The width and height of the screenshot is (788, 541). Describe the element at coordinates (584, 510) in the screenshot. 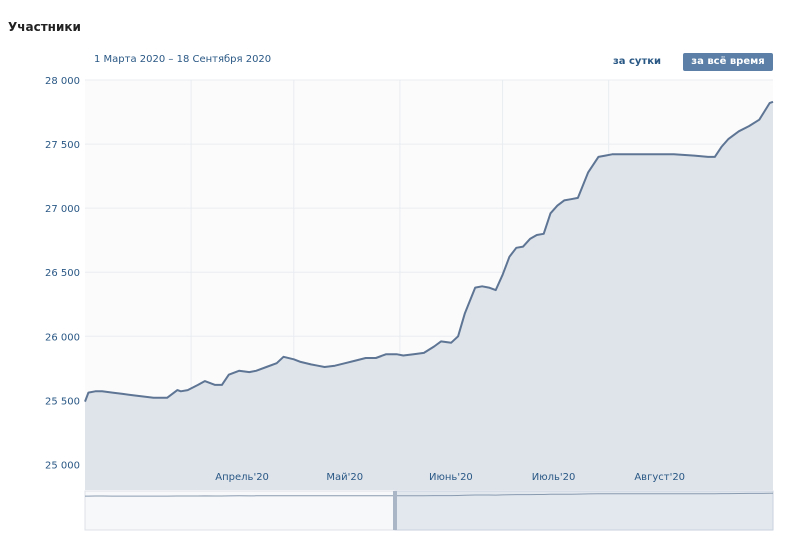

I see `navigator-selection` at that location.